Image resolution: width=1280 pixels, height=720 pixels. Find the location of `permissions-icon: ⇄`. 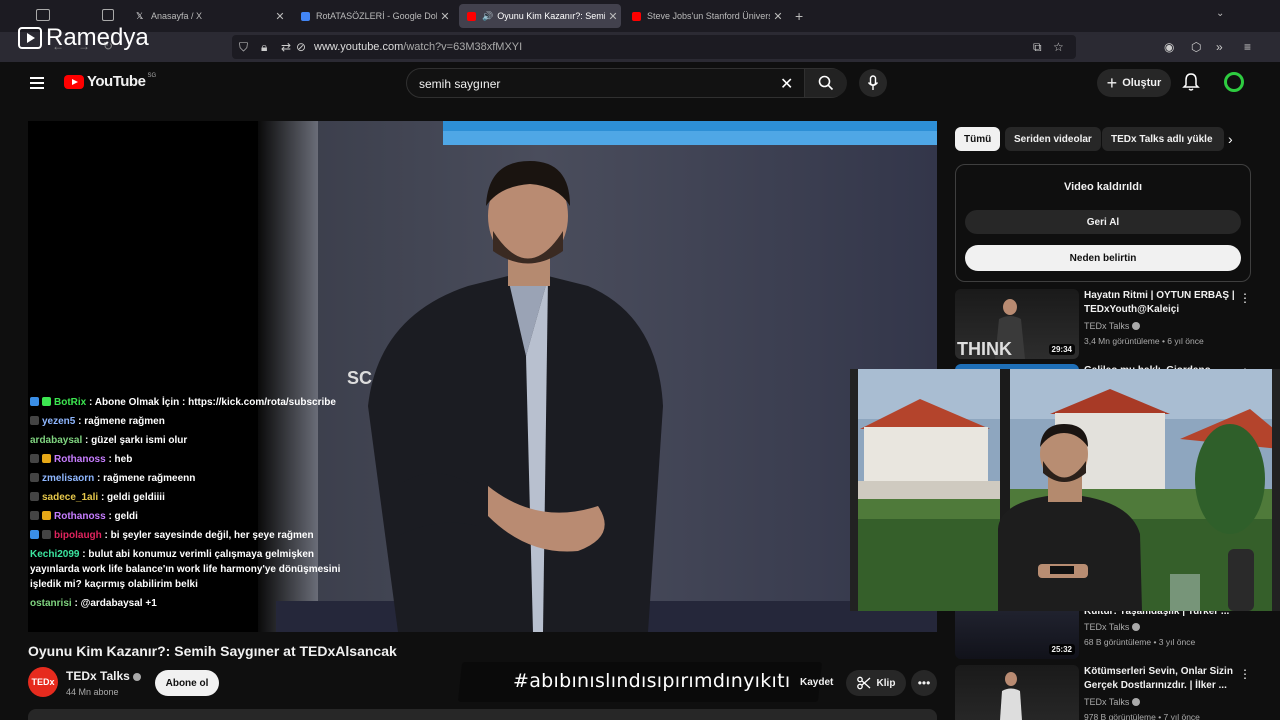

permissions-icon: ⇄ is located at coordinates (286, 47).